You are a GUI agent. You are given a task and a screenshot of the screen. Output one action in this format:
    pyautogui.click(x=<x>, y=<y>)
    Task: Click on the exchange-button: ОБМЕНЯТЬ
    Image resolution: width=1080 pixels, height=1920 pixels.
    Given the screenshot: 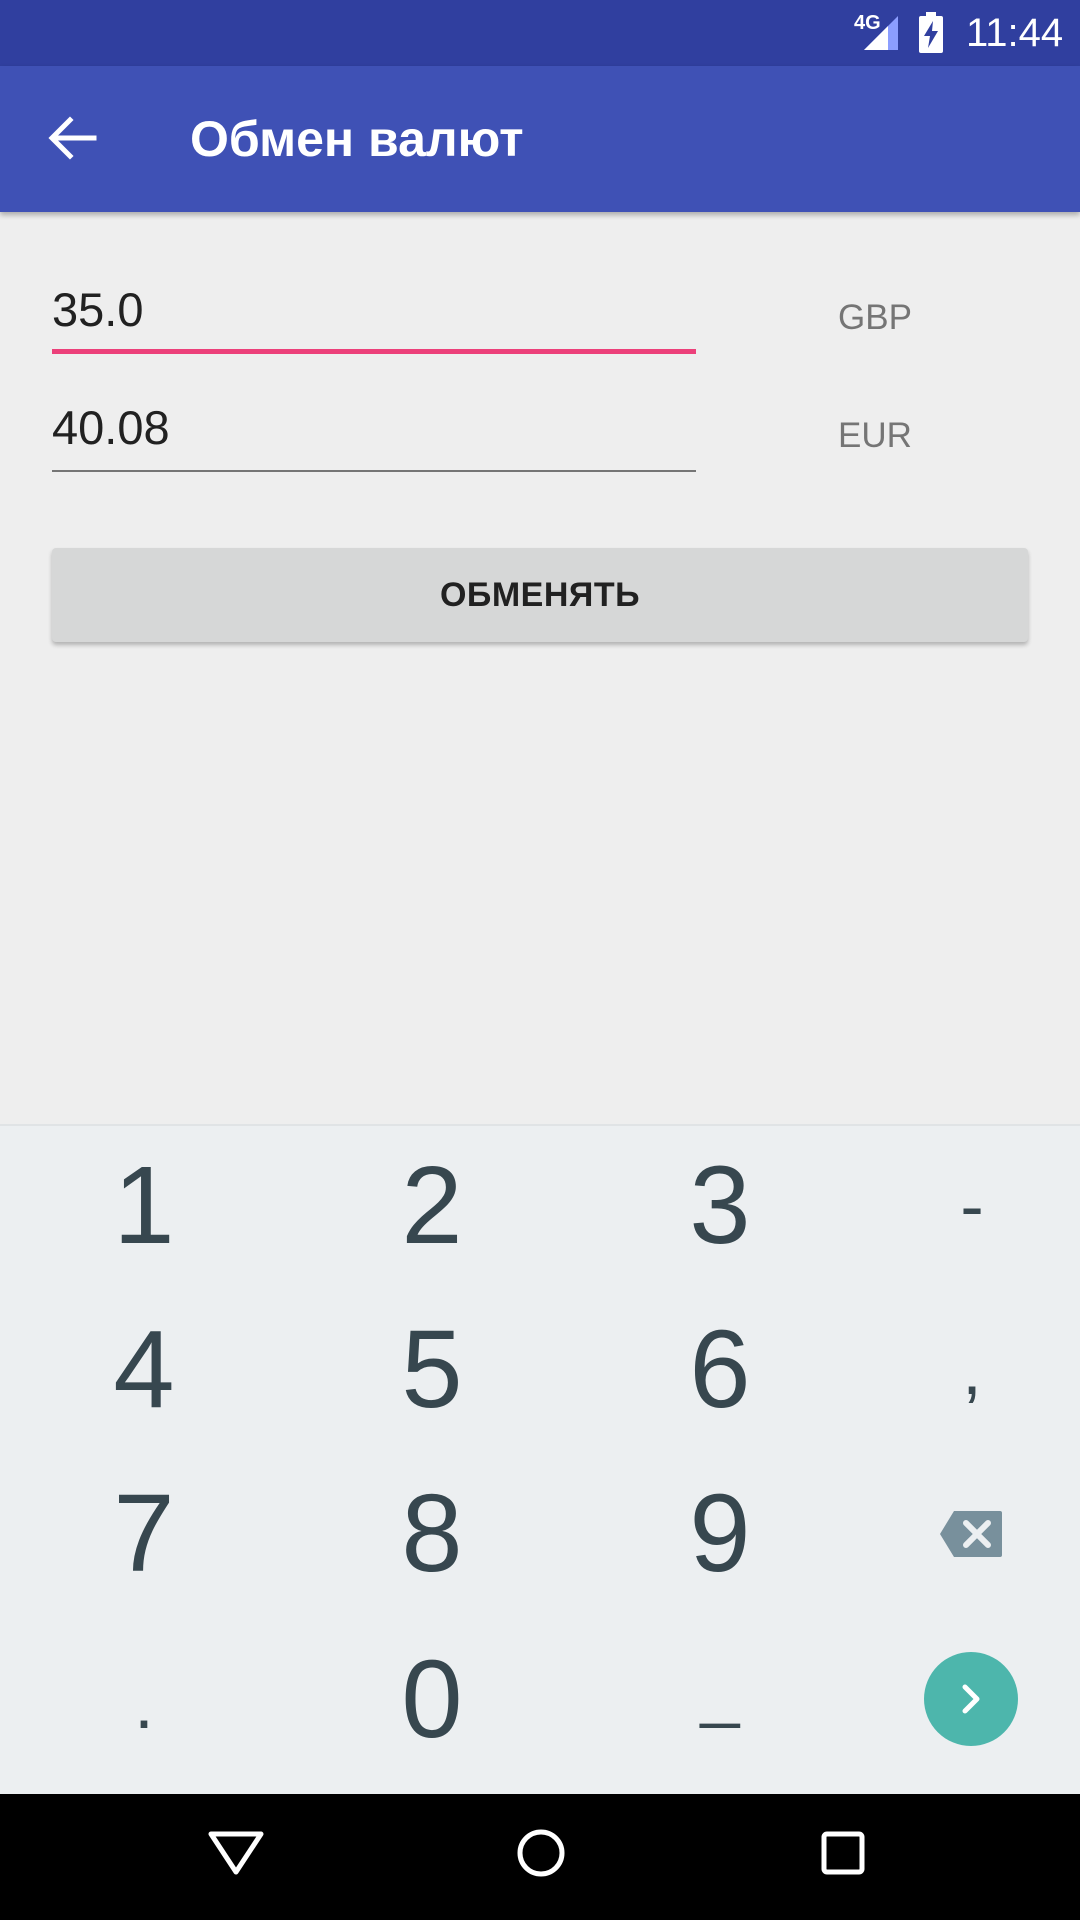 What is the action you would take?
    pyautogui.click(x=540, y=595)
    